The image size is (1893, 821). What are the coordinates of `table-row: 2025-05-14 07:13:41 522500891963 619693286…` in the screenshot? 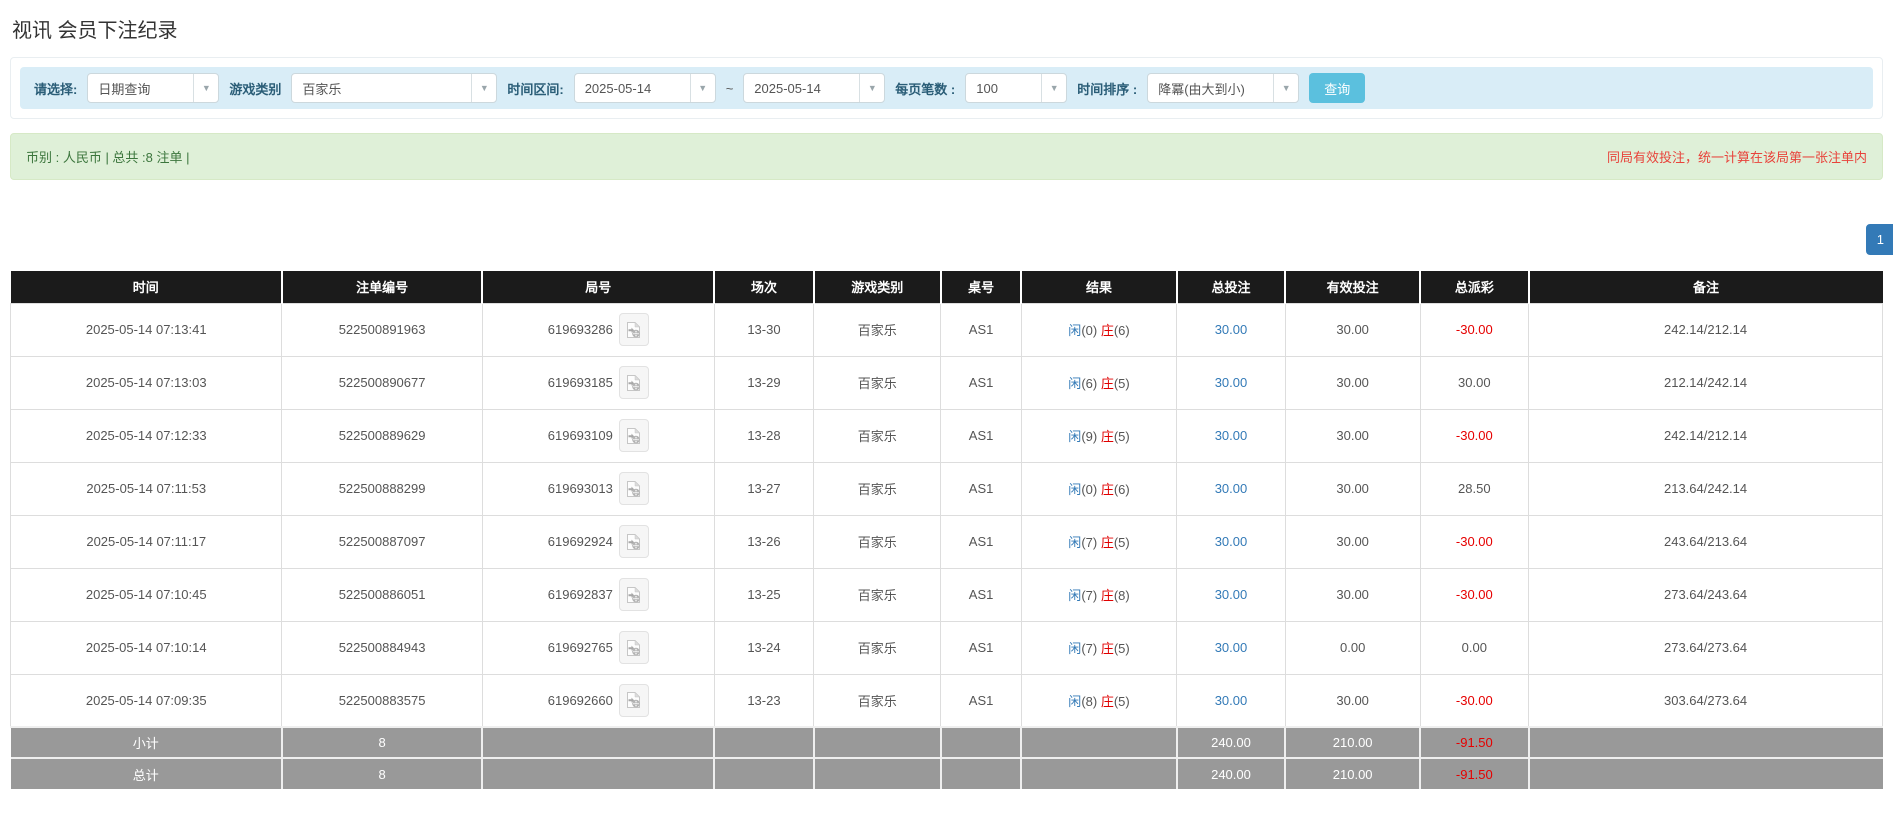 It's located at (946, 329).